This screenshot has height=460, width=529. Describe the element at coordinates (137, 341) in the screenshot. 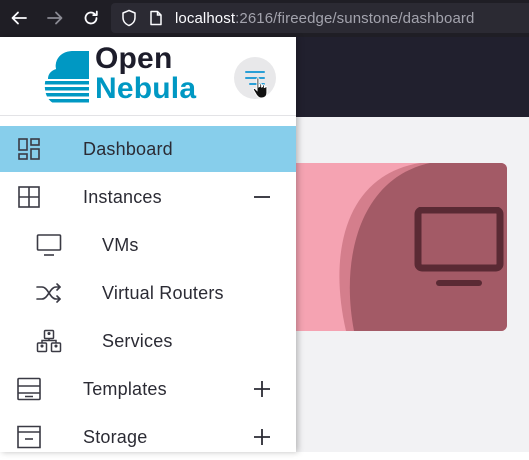

I see `sidebar-item-label: Services` at that location.